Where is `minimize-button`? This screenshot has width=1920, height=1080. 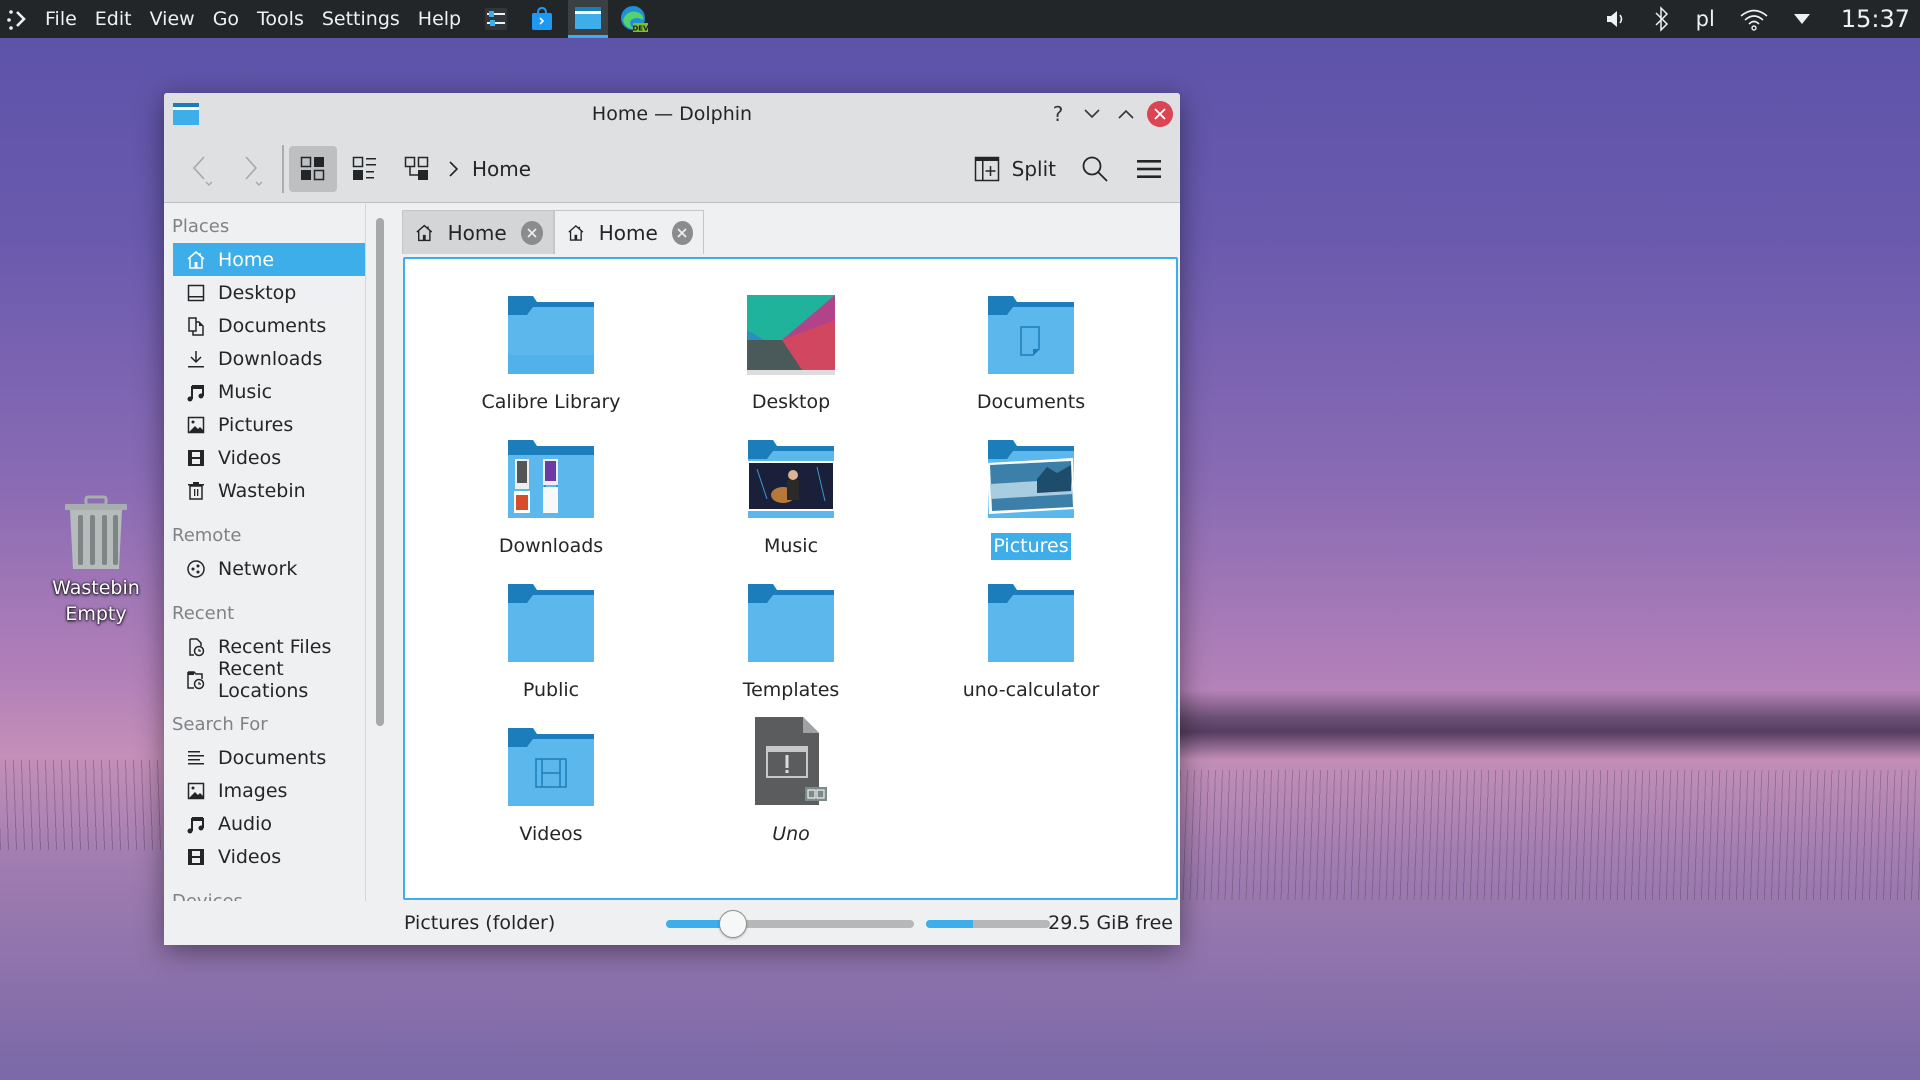
minimize-button is located at coordinates (1092, 114).